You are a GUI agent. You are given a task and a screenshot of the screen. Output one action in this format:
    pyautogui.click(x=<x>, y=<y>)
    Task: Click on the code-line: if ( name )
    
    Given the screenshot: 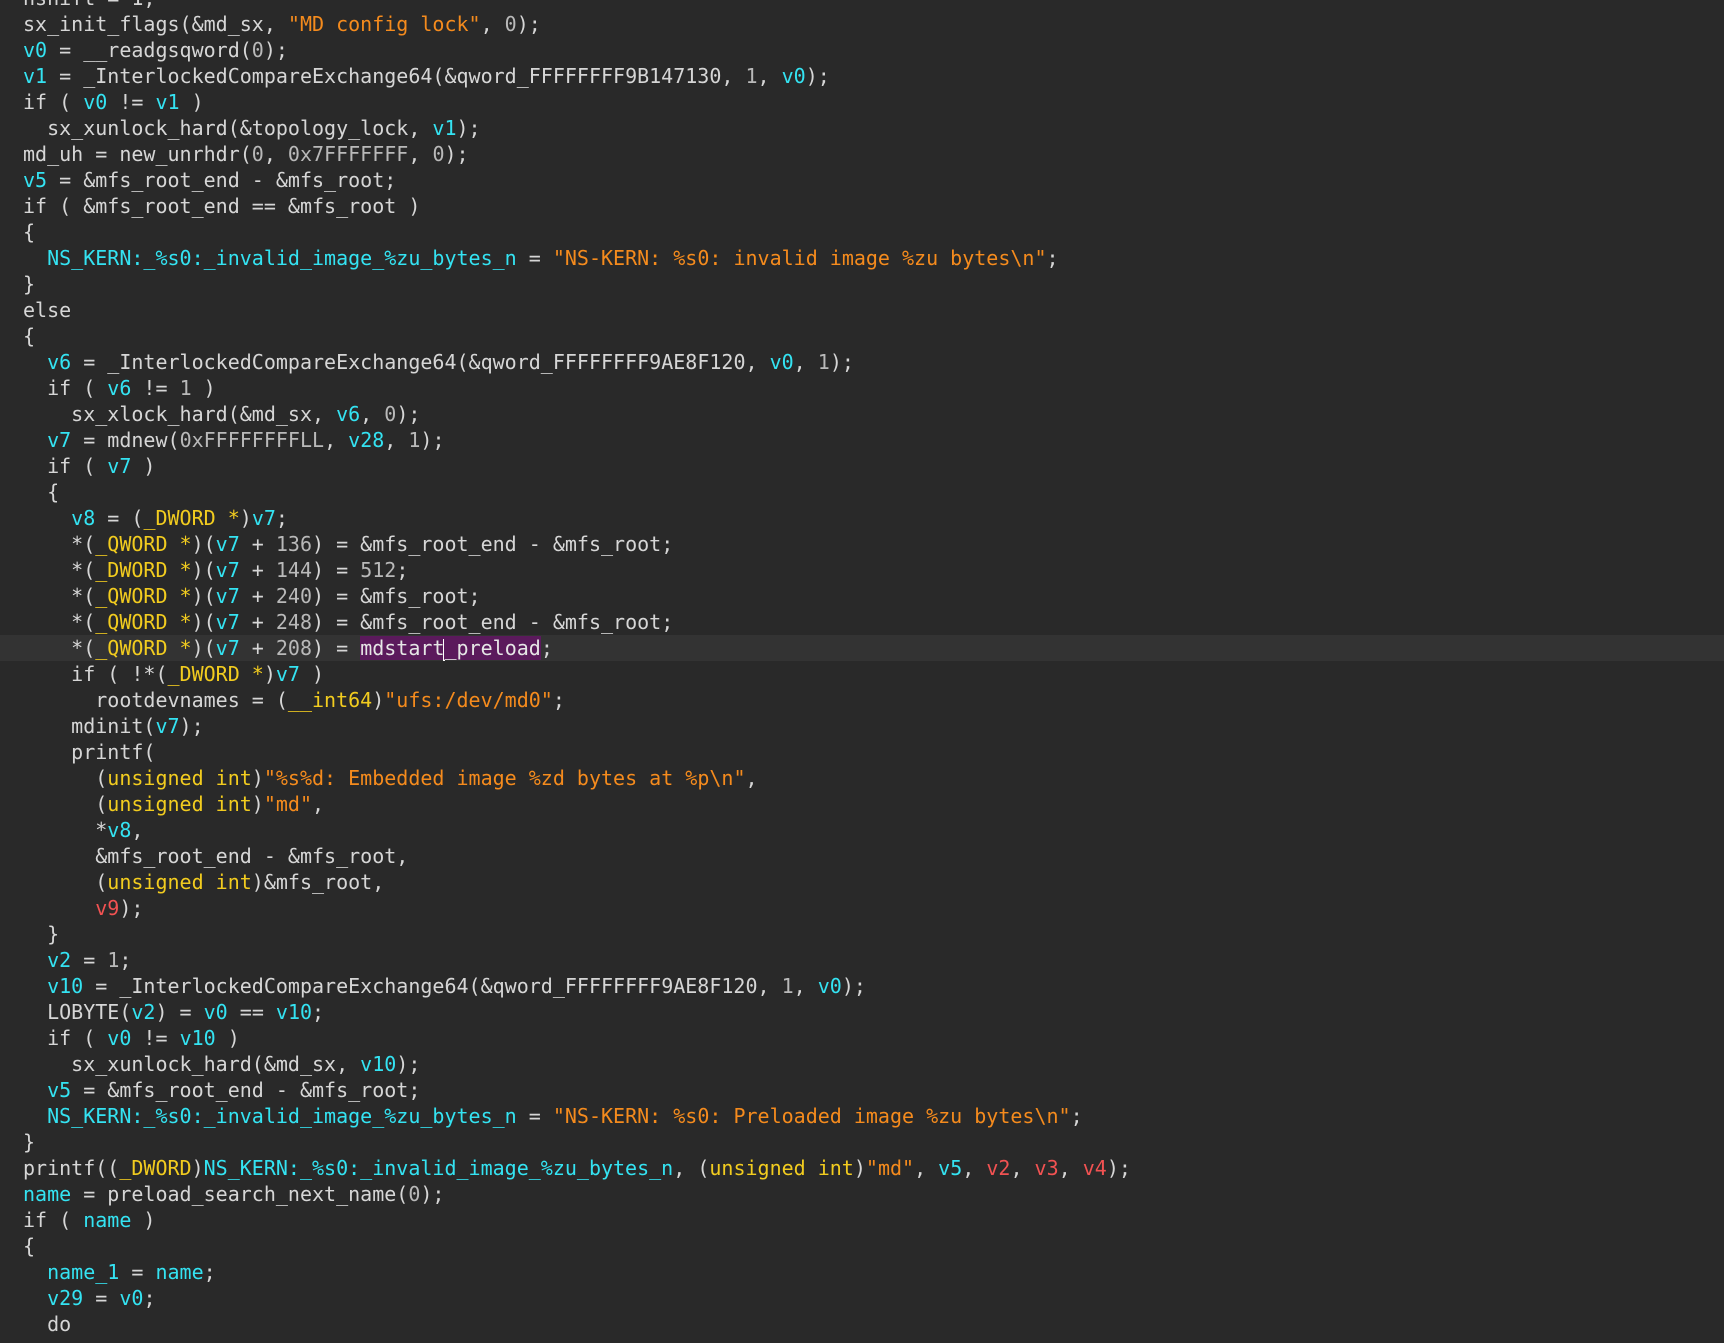 What is the action you would take?
    pyautogui.click(x=862, y=1220)
    